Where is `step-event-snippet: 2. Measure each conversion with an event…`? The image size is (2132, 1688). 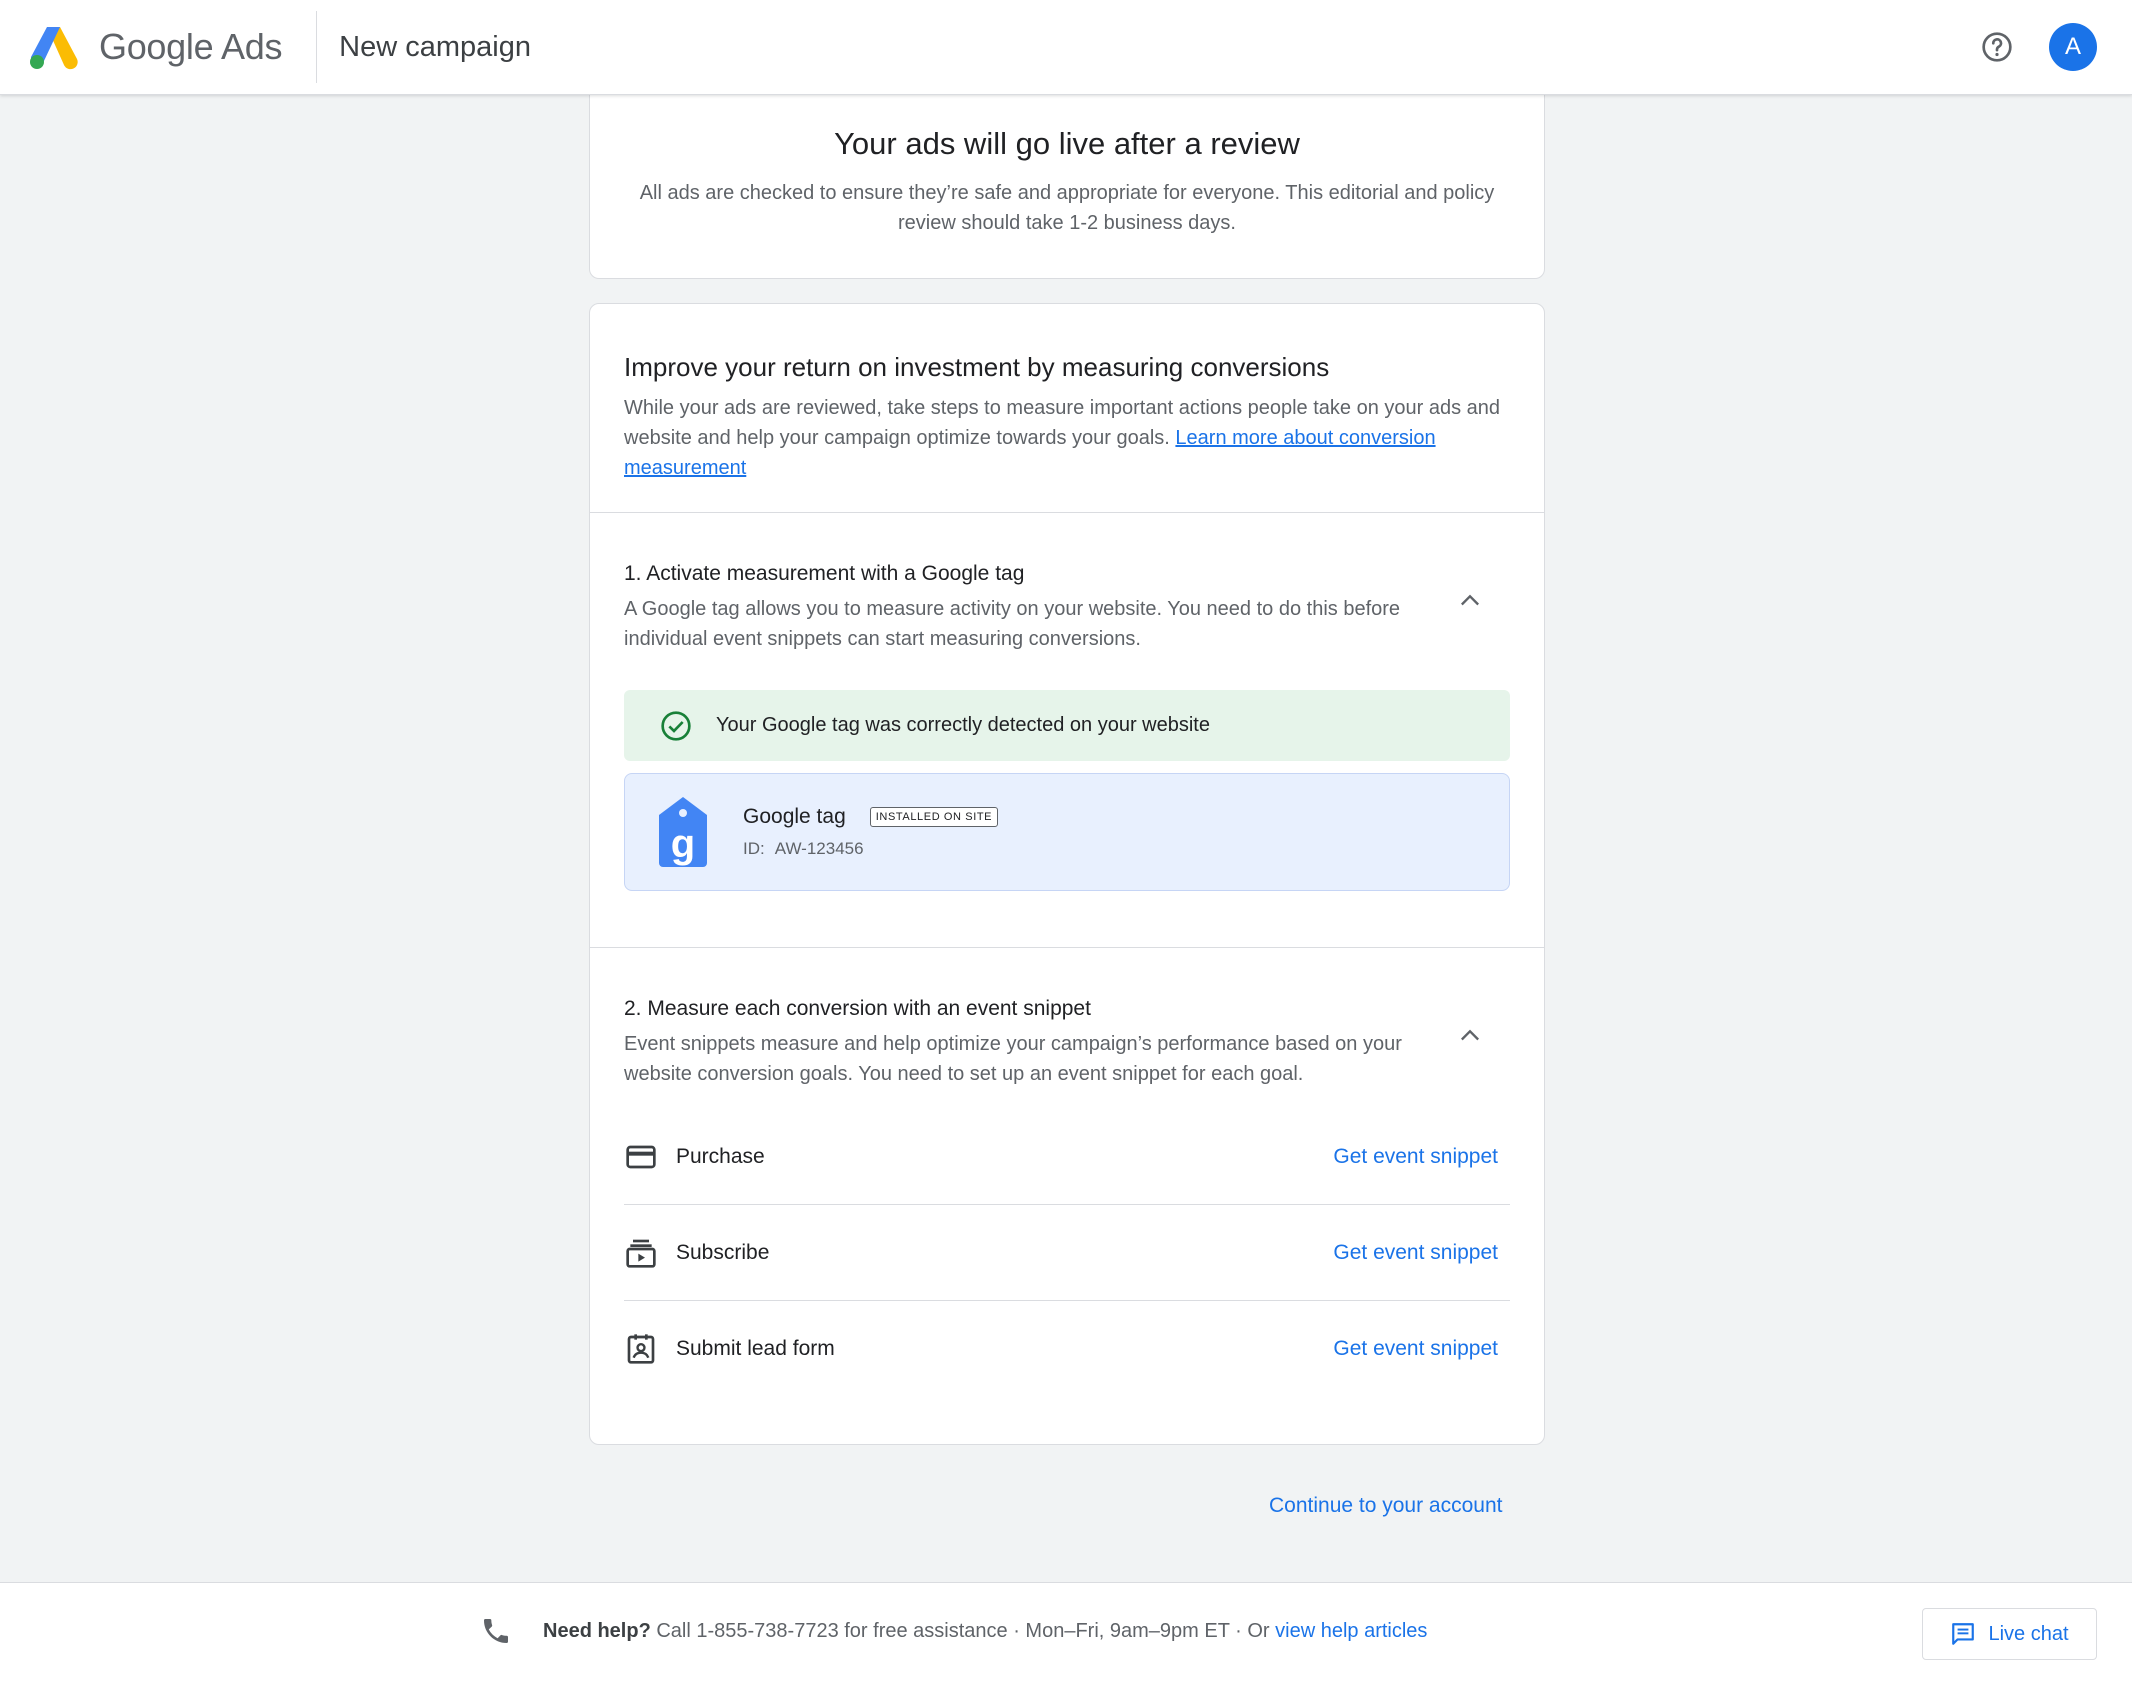 step-event-snippet: 2. Measure each conversion with an event… is located at coordinates (1067, 1196).